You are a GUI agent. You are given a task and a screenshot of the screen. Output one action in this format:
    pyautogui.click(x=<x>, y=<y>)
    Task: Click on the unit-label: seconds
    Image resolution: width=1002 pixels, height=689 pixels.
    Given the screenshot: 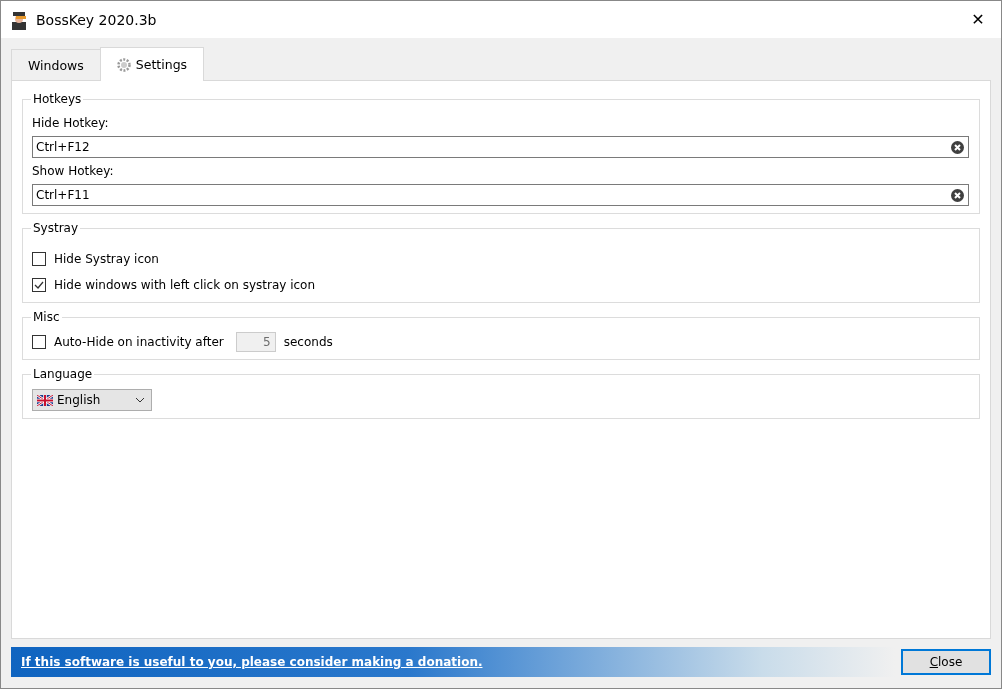 What is the action you would take?
    pyautogui.click(x=308, y=342)
    